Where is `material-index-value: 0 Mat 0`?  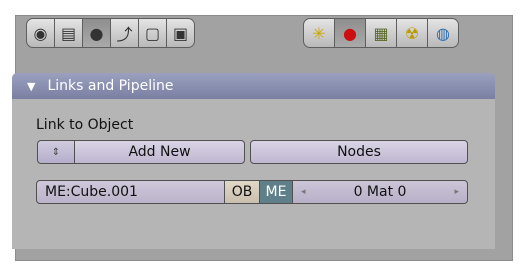
material-index-value: 0 Mat 0 is located at coordinates (380, 192).